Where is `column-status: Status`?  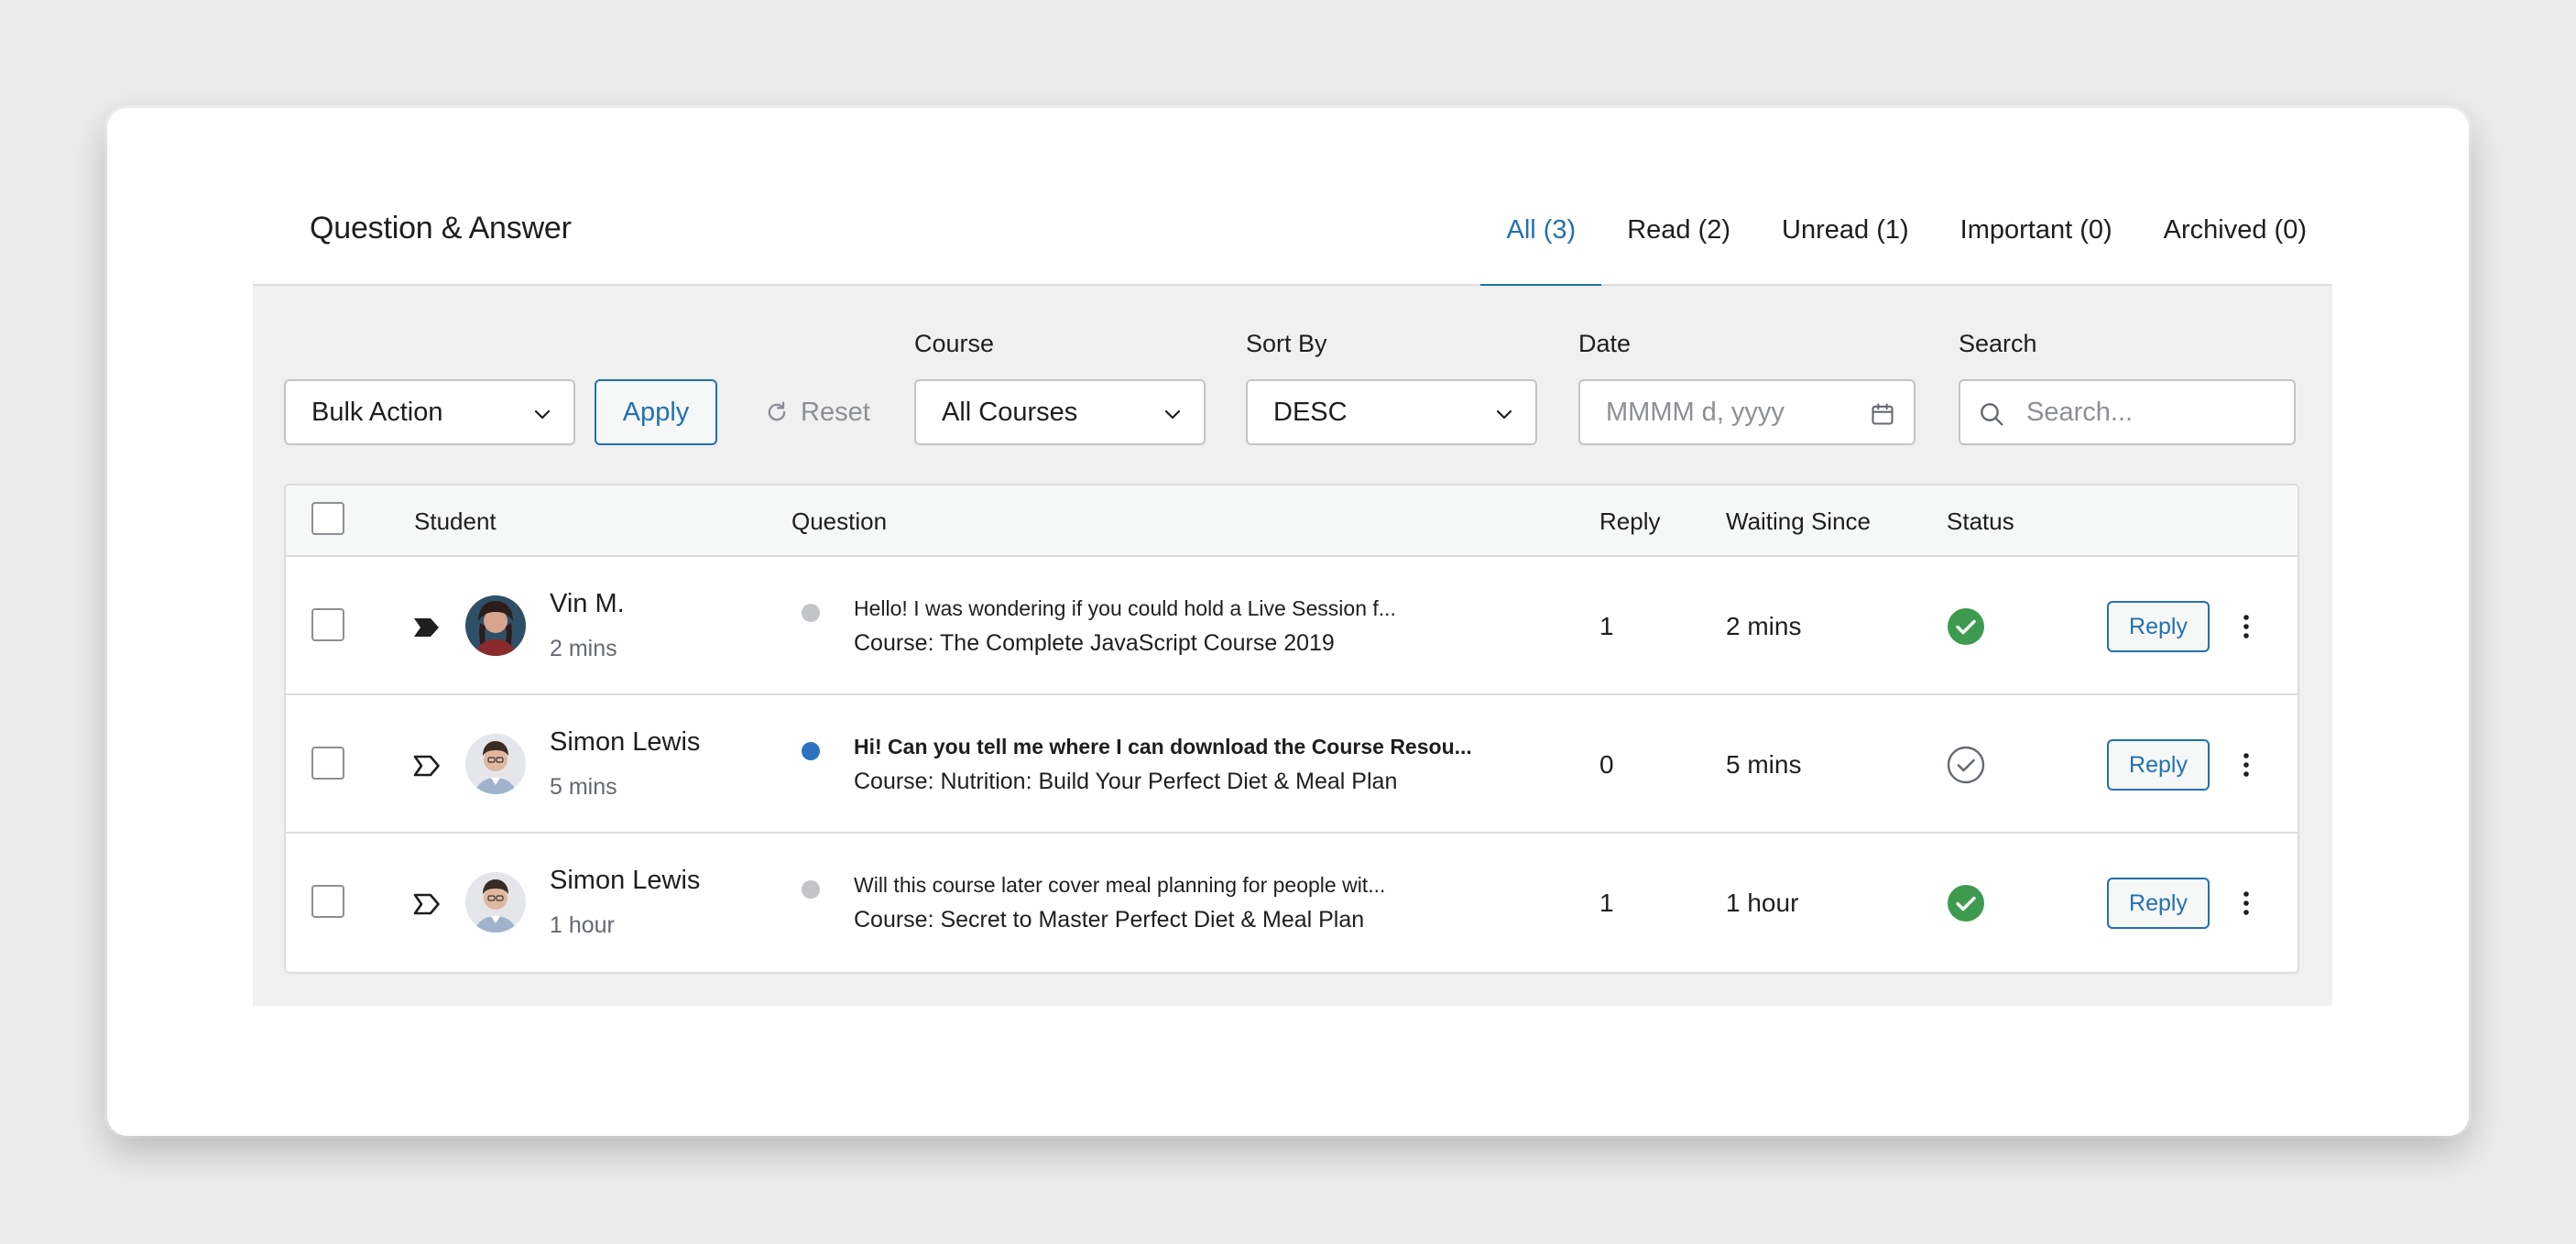 column-status: Status is located at coordinates (1981, 521).